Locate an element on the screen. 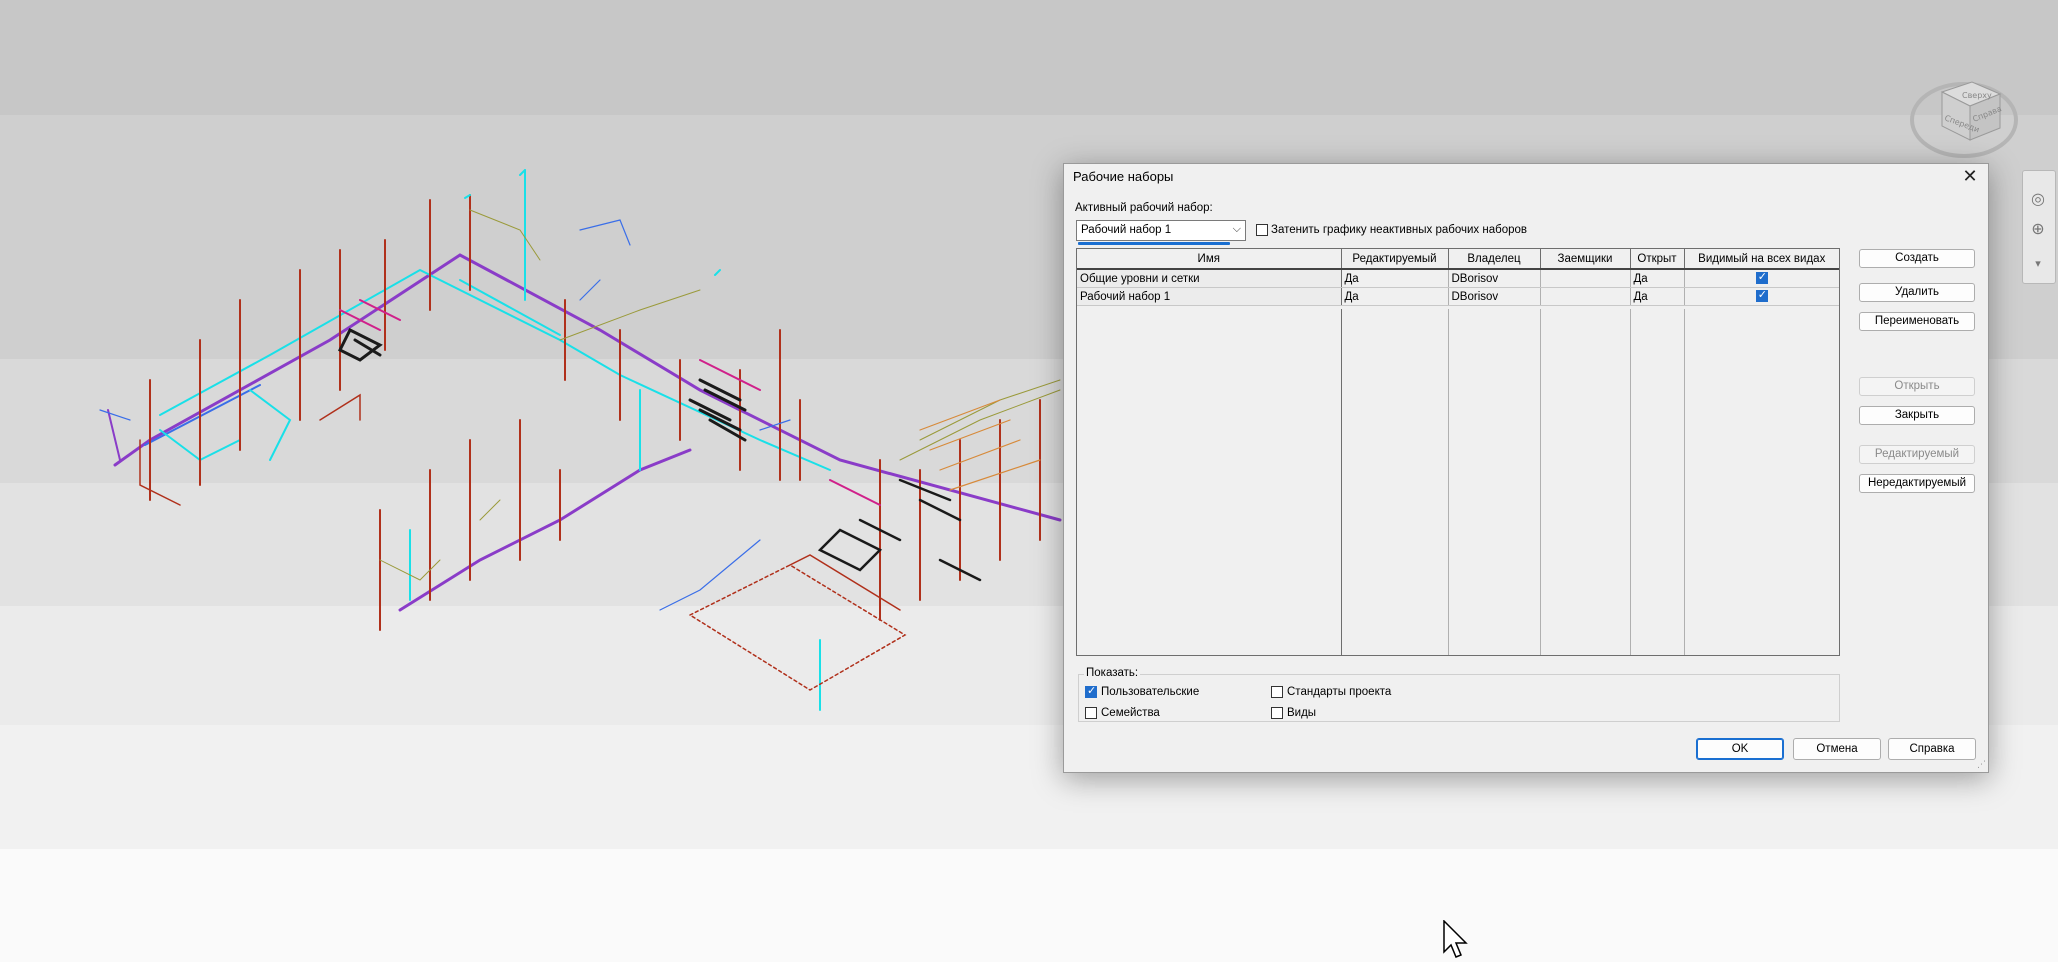  navigation-bar: ◎ ⊕ ▾ is located at coordinates (2039, 227).